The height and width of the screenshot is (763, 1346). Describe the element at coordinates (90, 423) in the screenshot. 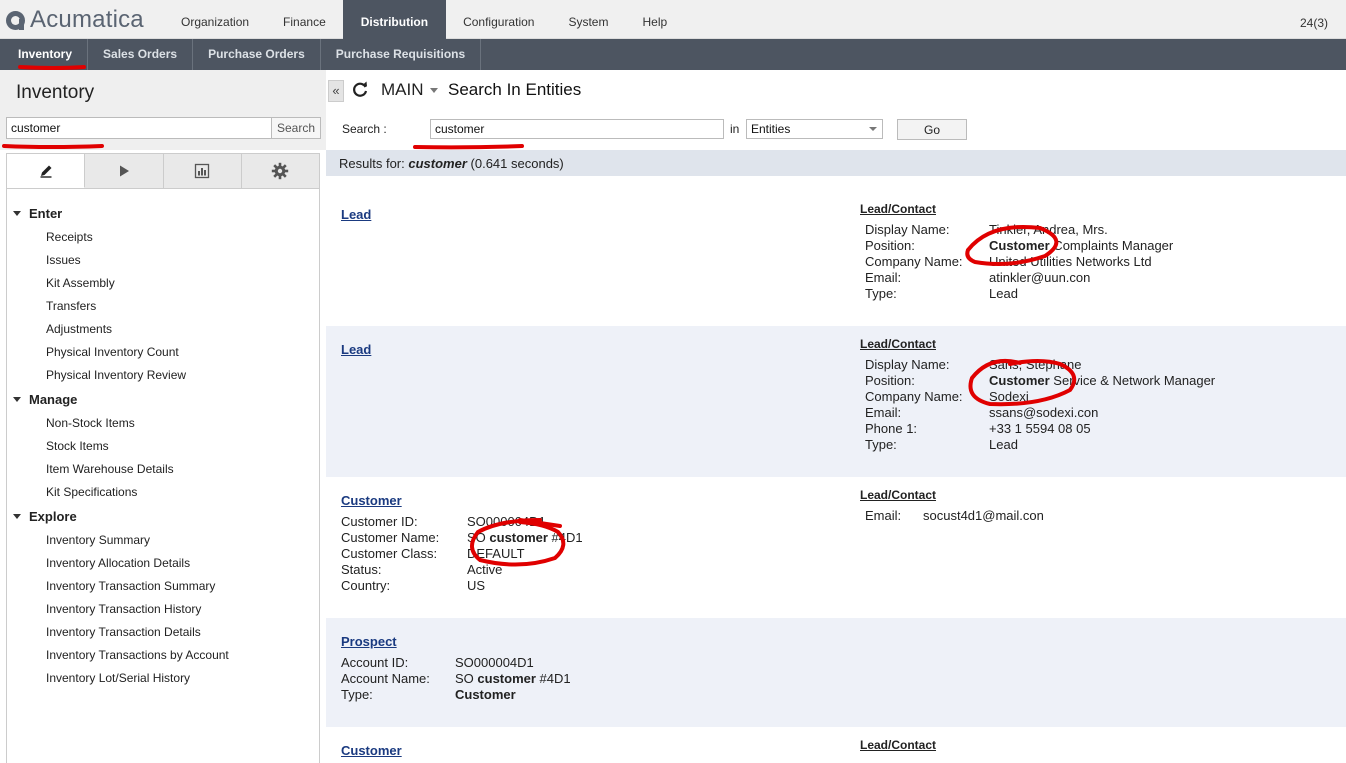

I see `nav-item-non-stock-items: Non-Stock Items` at that location.